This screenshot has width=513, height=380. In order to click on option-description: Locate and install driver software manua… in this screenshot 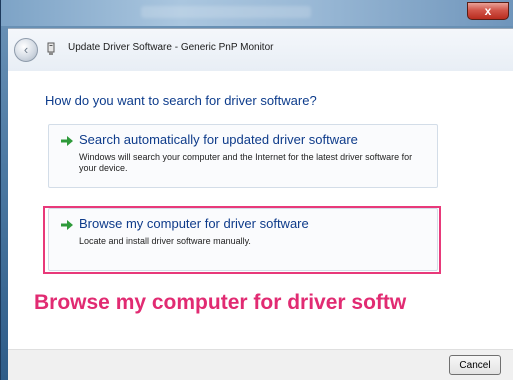, I will do `click(165, 241)`.